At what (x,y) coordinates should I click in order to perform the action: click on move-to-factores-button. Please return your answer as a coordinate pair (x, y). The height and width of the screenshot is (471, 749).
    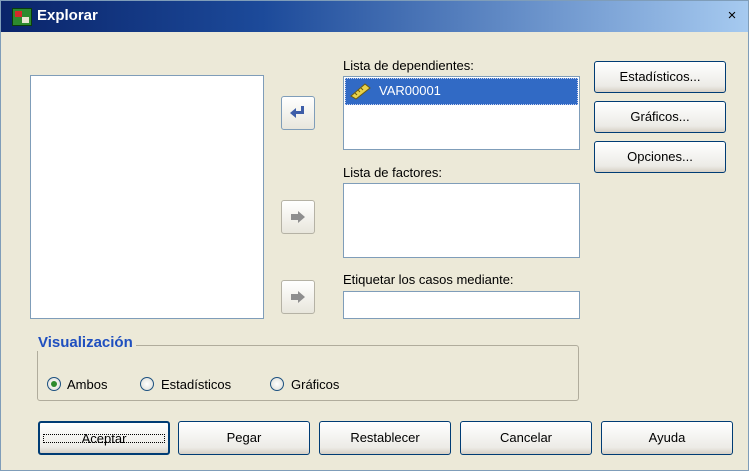
    Looking at the image, I should click on (298, 217).